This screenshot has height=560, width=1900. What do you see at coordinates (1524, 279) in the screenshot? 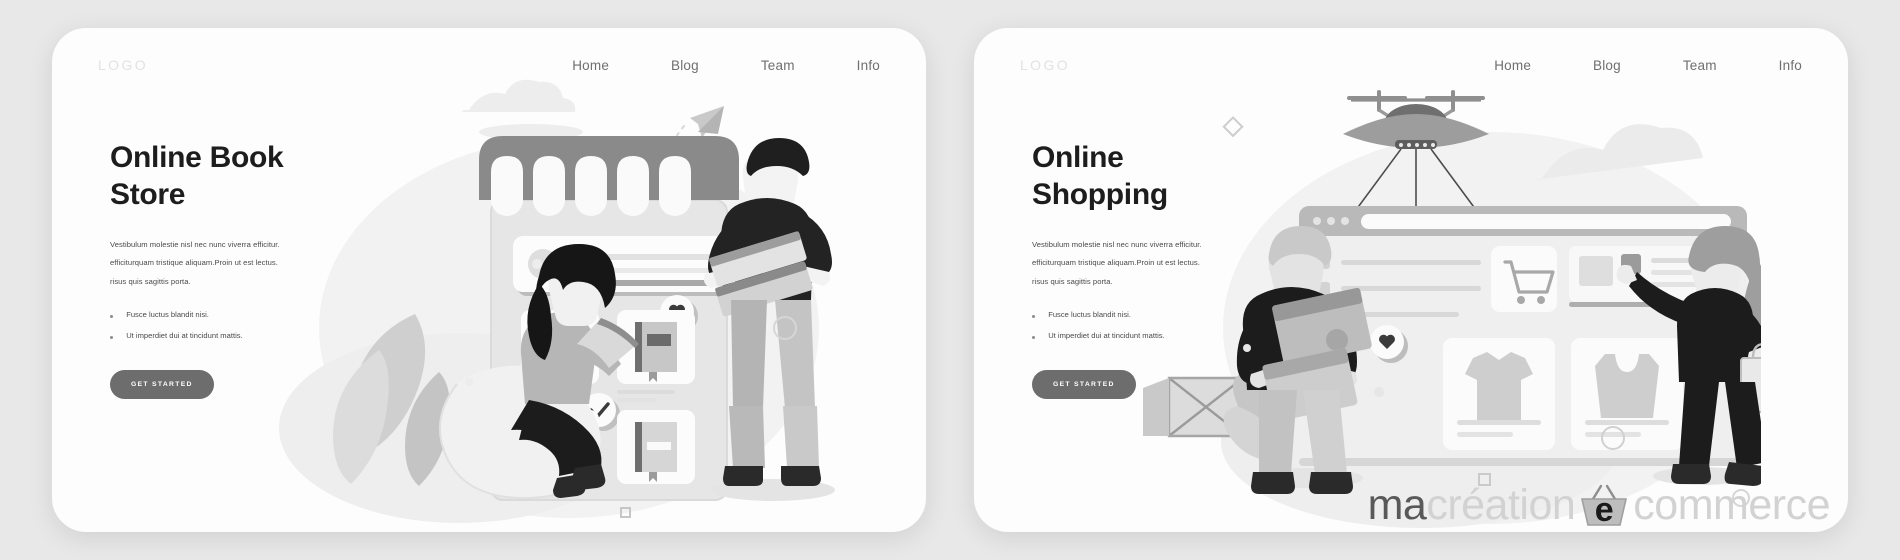
I see `shopping-cart-icon` at bounding box center [1524, 279].